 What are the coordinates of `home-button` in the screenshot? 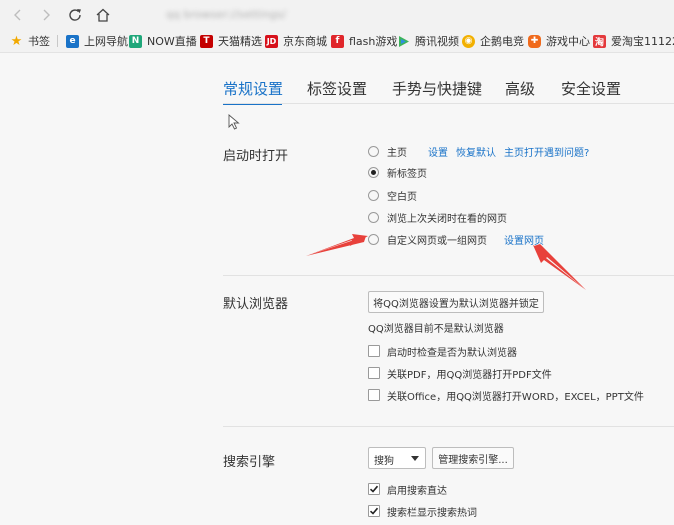 It's located at (103, 15).